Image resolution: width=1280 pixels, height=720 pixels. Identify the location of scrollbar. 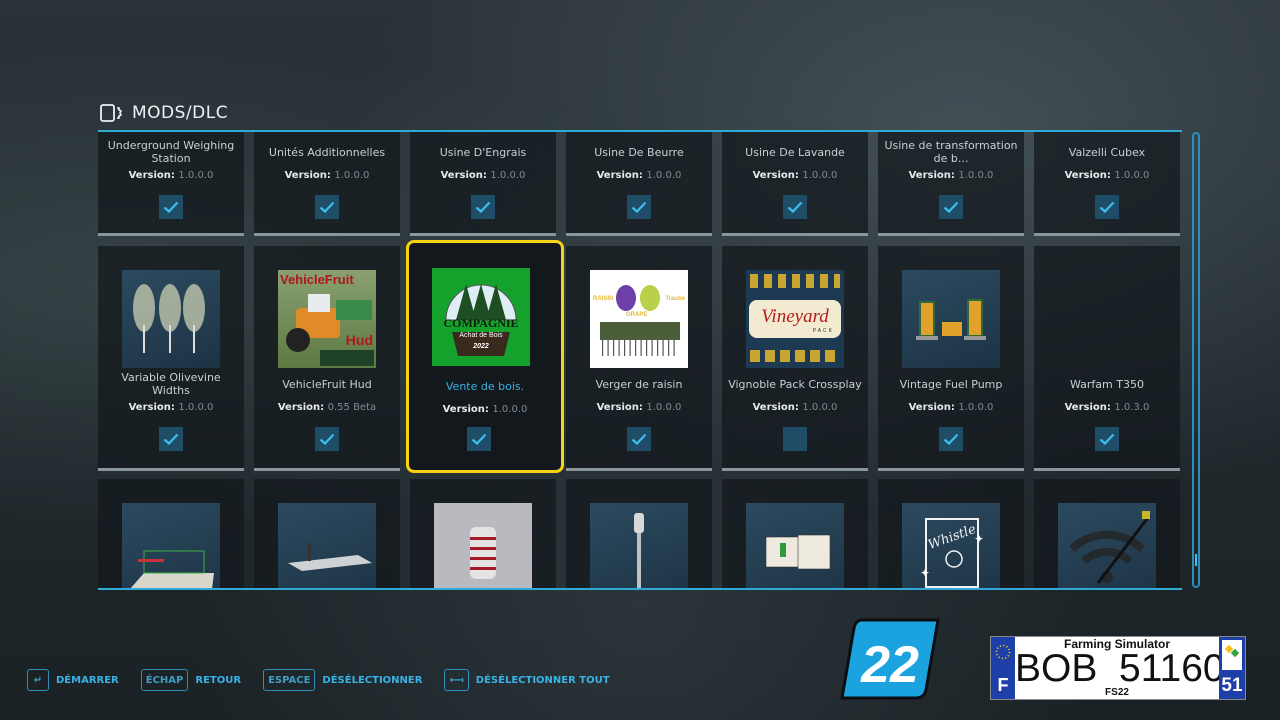
(1196, 360).